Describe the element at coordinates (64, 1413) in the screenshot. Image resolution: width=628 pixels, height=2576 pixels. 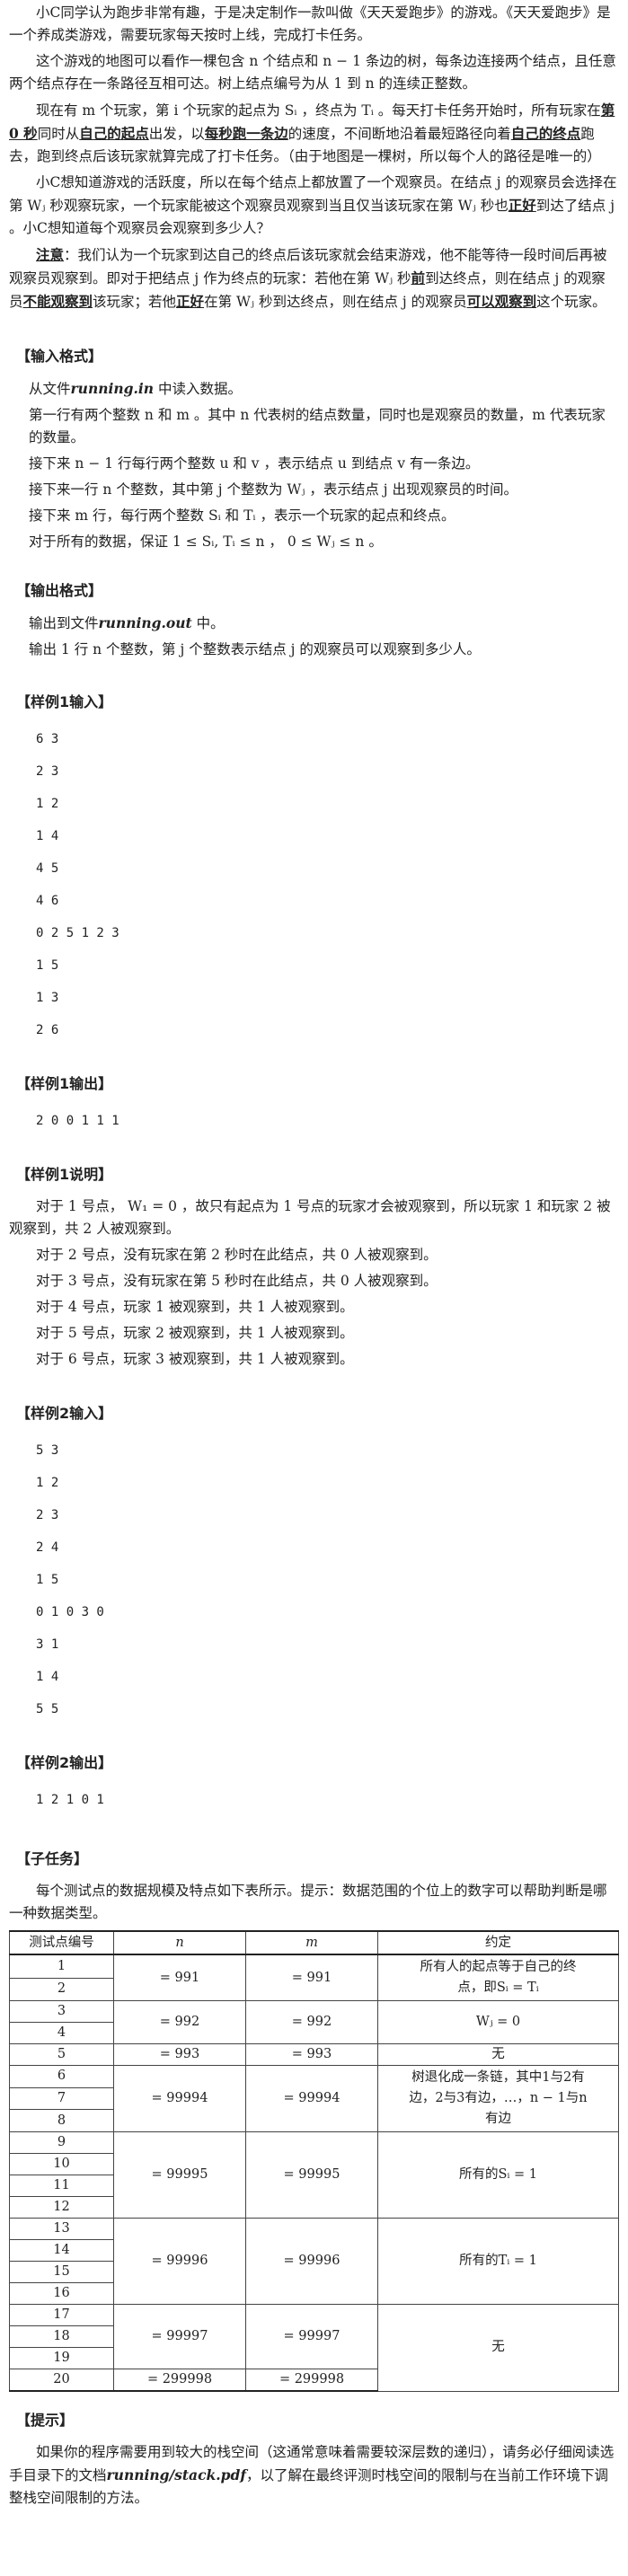
I see `sample2-input-heading: 【样例2输入】` at that location.